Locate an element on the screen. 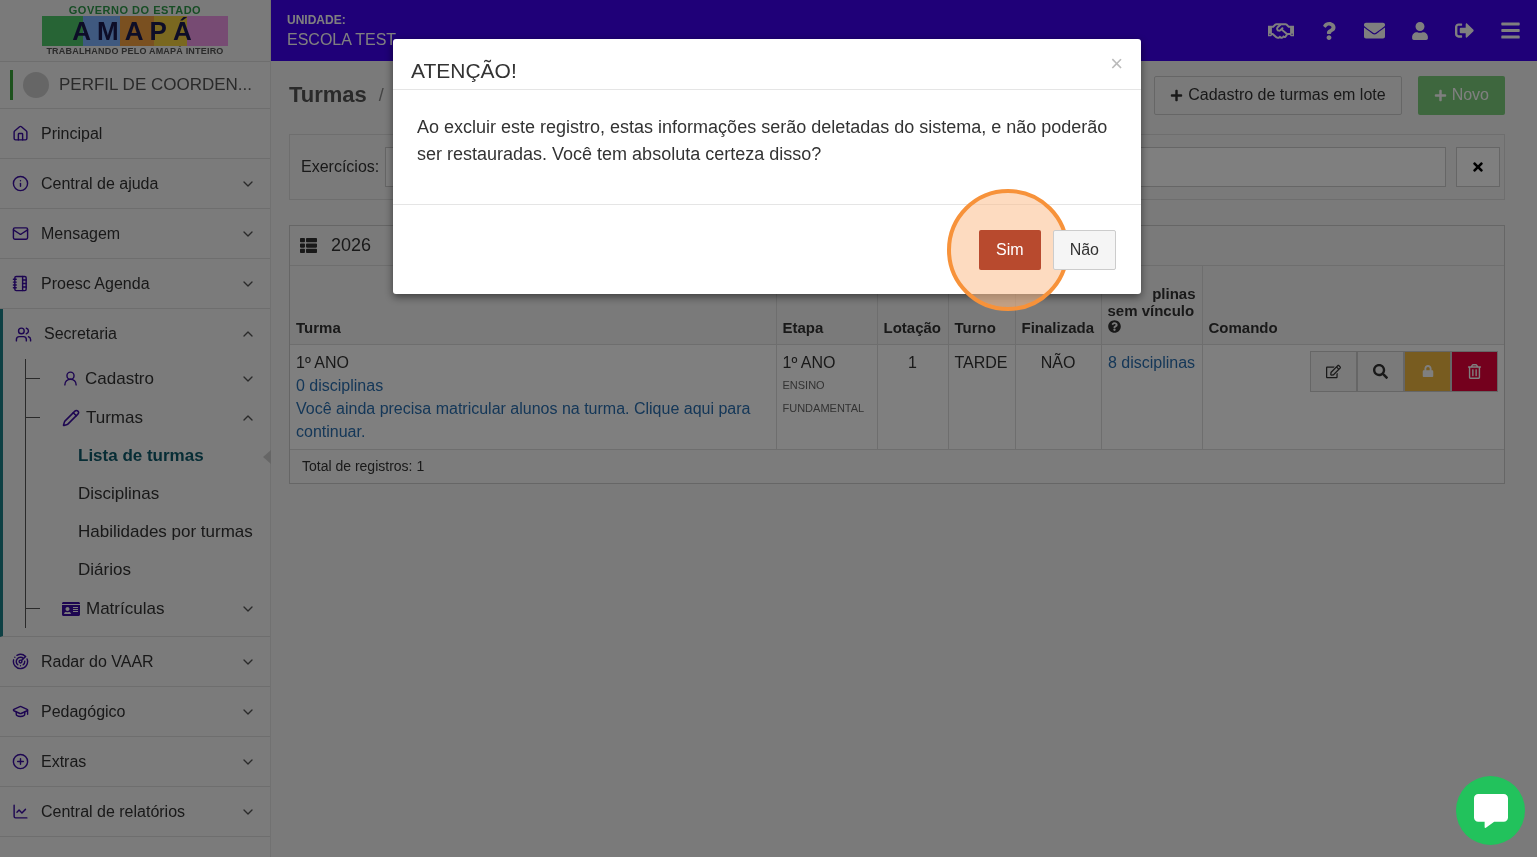  sidebar-page-link: Habilidades por turmas is located at coordinates (148, 532).